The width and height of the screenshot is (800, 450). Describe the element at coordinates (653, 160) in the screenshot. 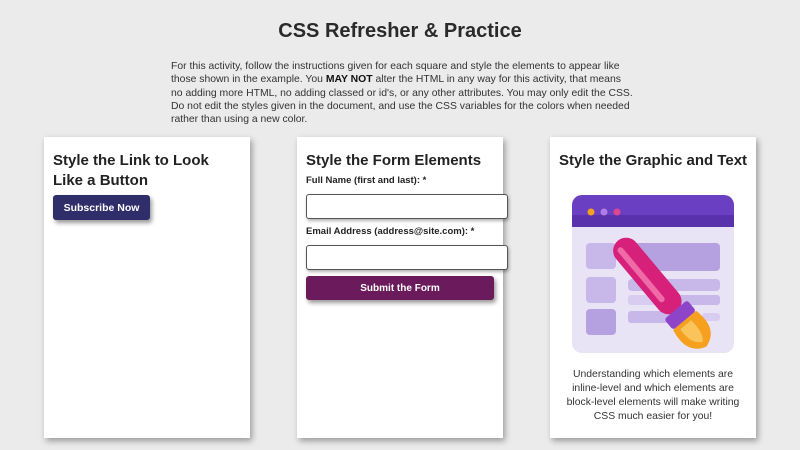

I see `card-title-graphic: Style the Graphic and Text` at that location.